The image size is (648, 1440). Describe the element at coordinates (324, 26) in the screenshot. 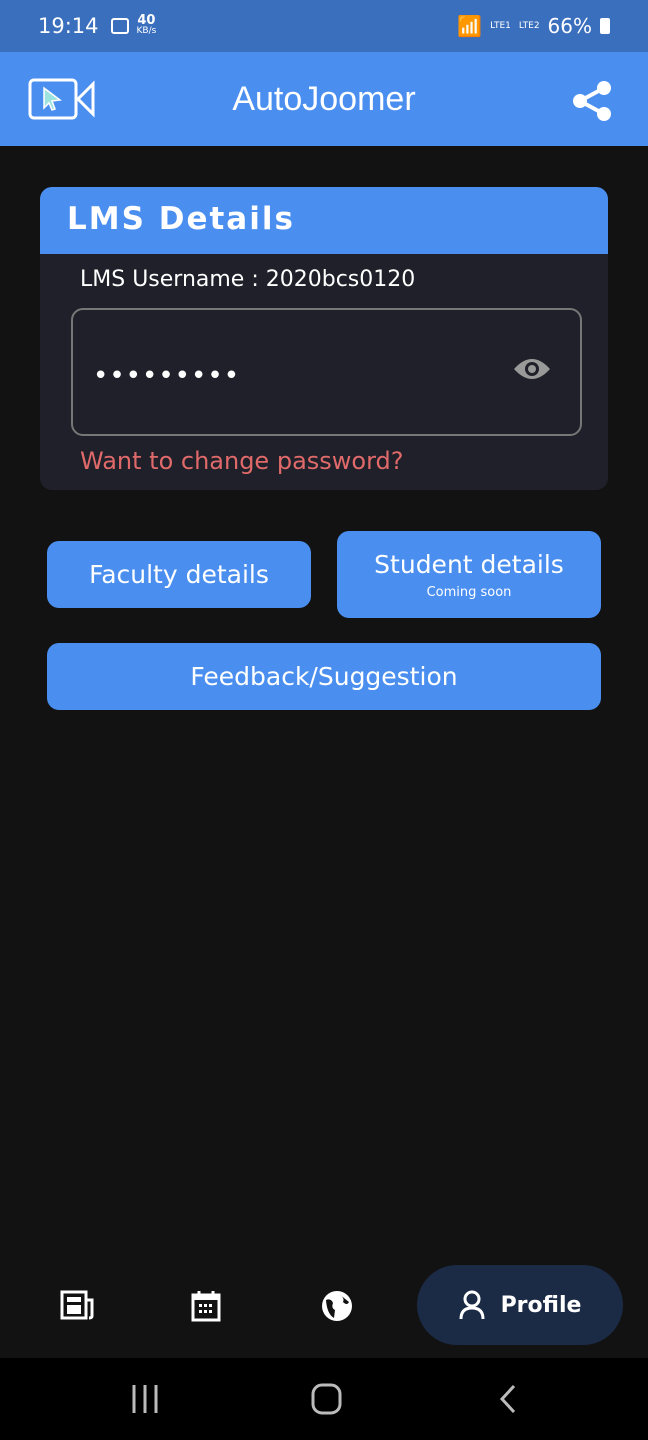

I see `status-bar: 19:14 40 KB/s 📶 LTE1 LTE2 66%` at that location.